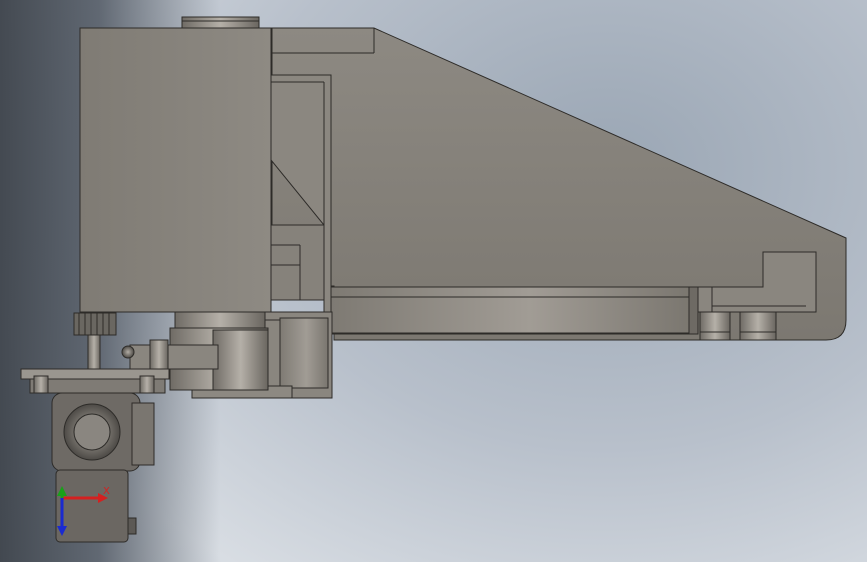 This screenshot has height=562, width=867. Describe the element at coordinates (106, 491) in the screenshot. I see `x-axis-label: X` at that location.